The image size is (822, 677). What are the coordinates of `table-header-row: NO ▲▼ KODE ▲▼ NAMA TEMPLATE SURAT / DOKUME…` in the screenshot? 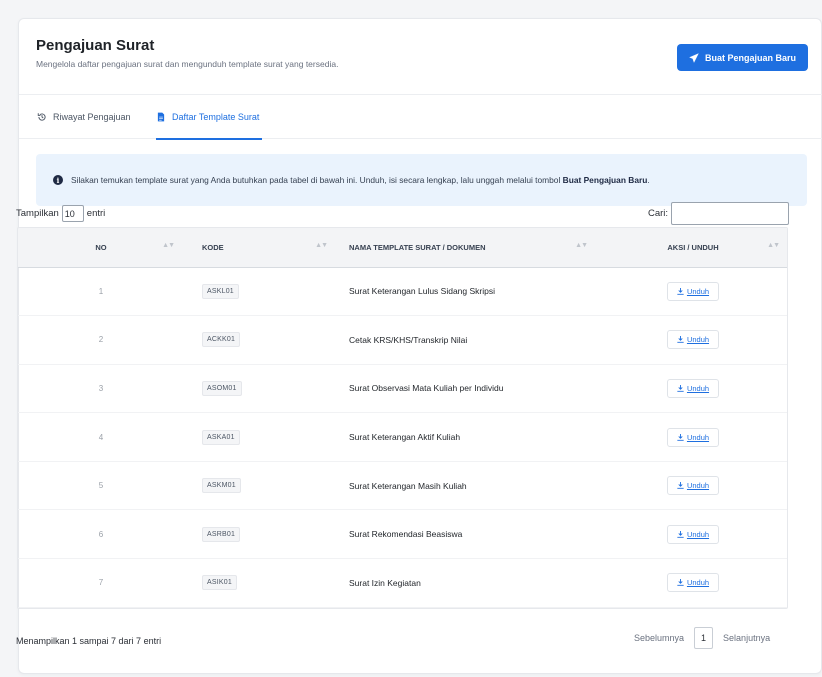 It's located at (402, 248).